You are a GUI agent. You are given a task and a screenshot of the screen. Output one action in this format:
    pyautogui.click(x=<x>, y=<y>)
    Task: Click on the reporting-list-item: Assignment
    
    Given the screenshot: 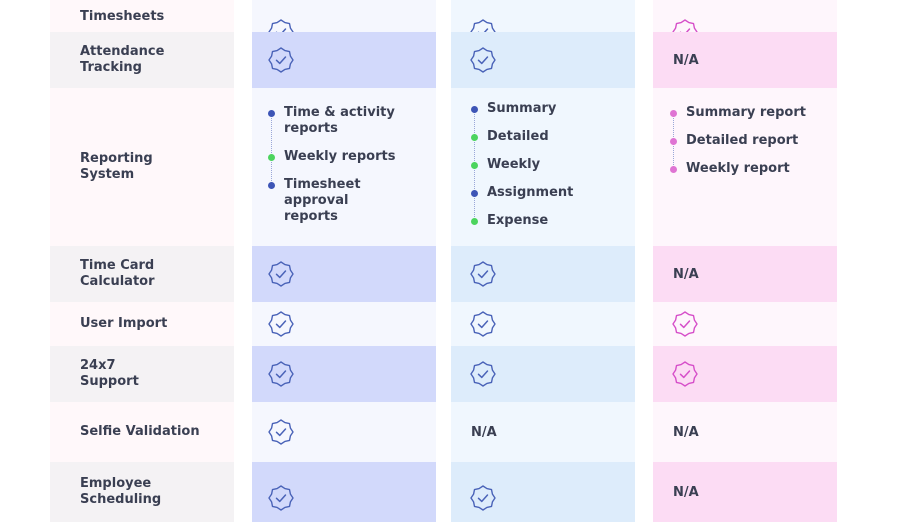 What is the action you would take?
    pyautogui.click(x=551, y=193)
    